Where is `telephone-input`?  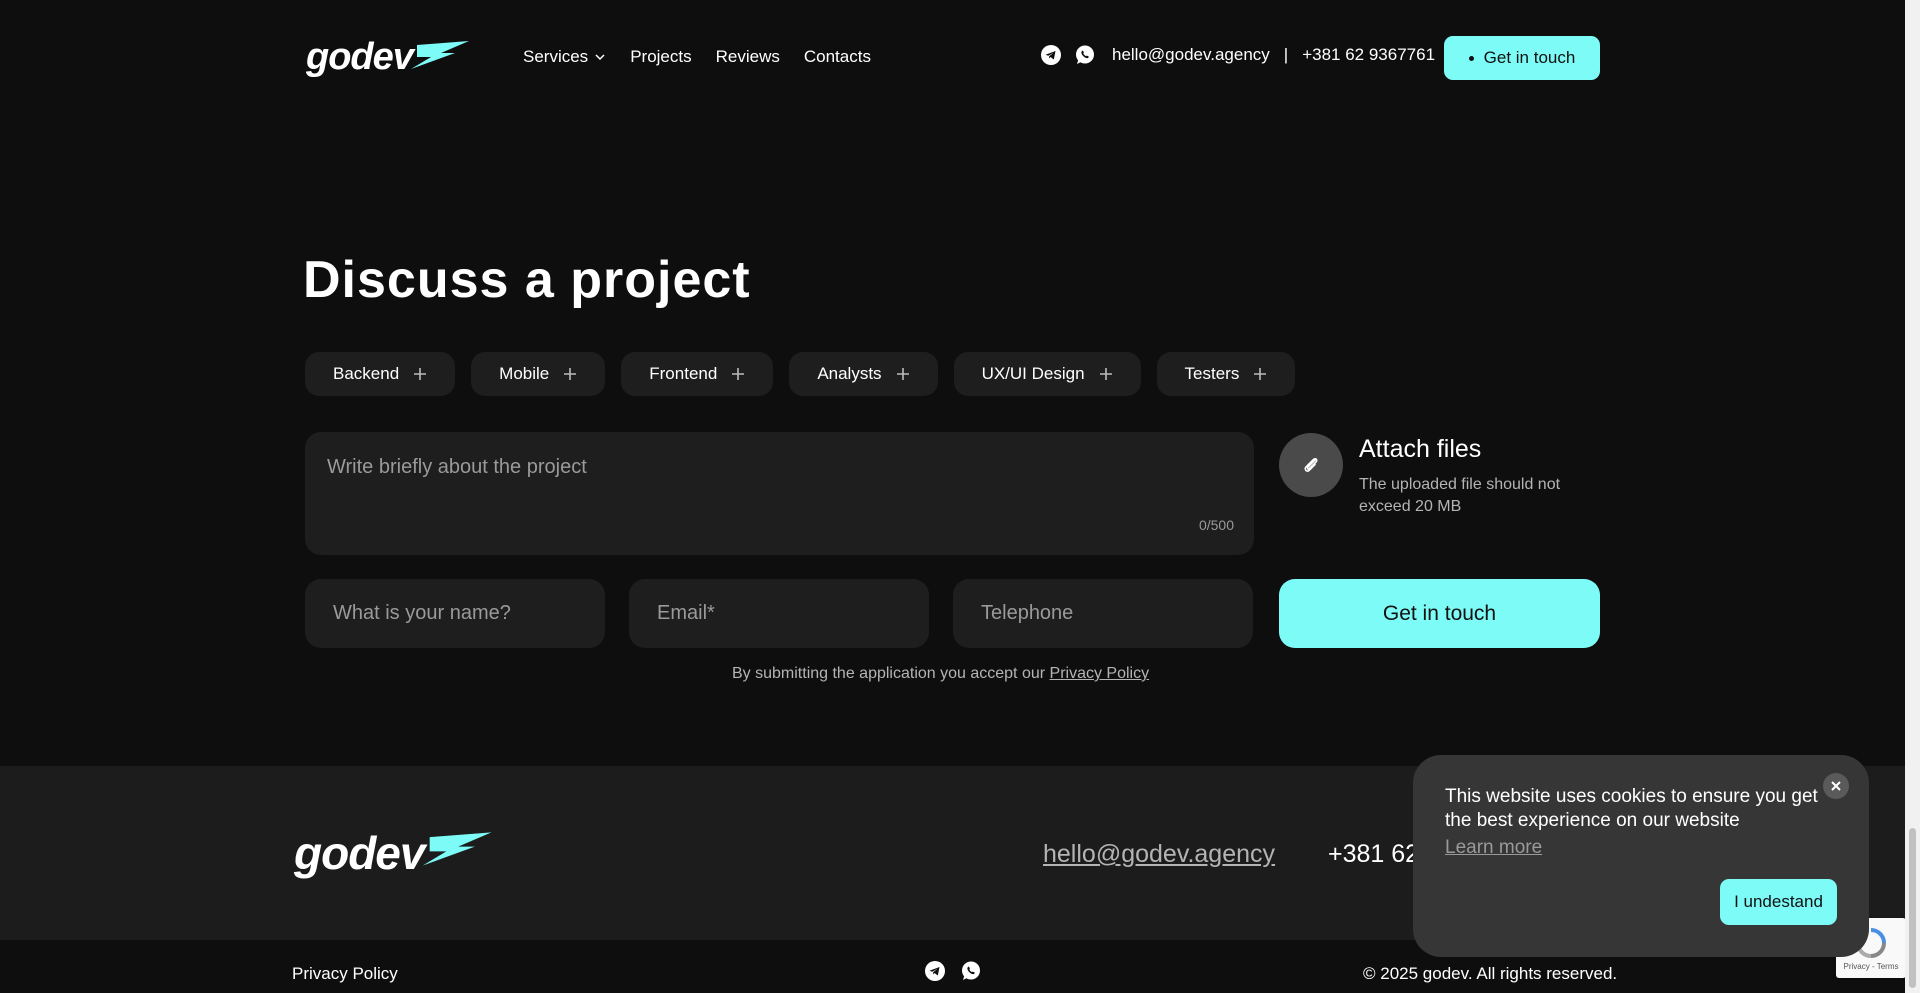 telephone-input is located at coordinates (1103, 613).